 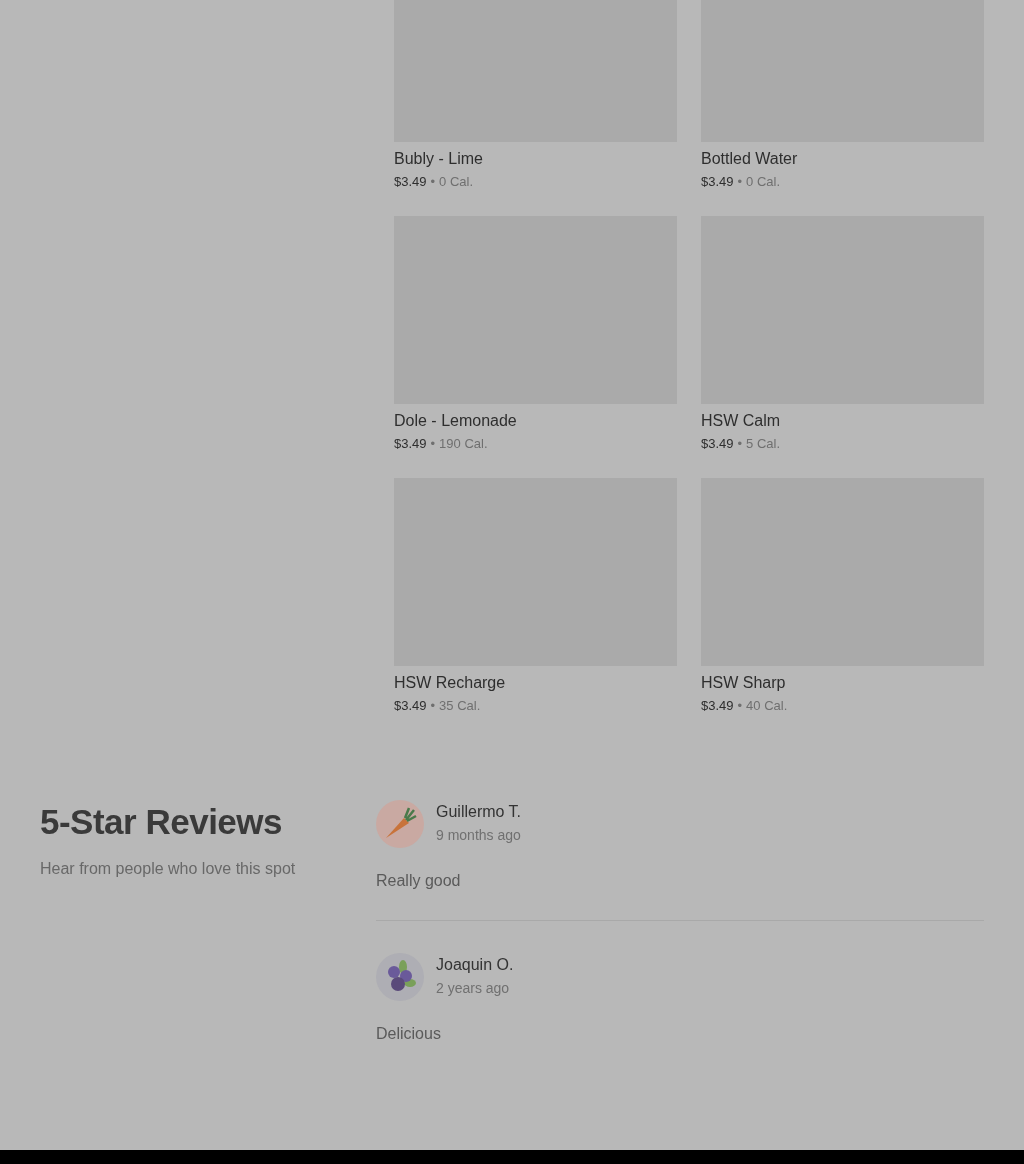 What do you see at coordinates (479, 835) in the screenshot?
I see `review-time: 9 months ago` at bounding box center [479, 835].